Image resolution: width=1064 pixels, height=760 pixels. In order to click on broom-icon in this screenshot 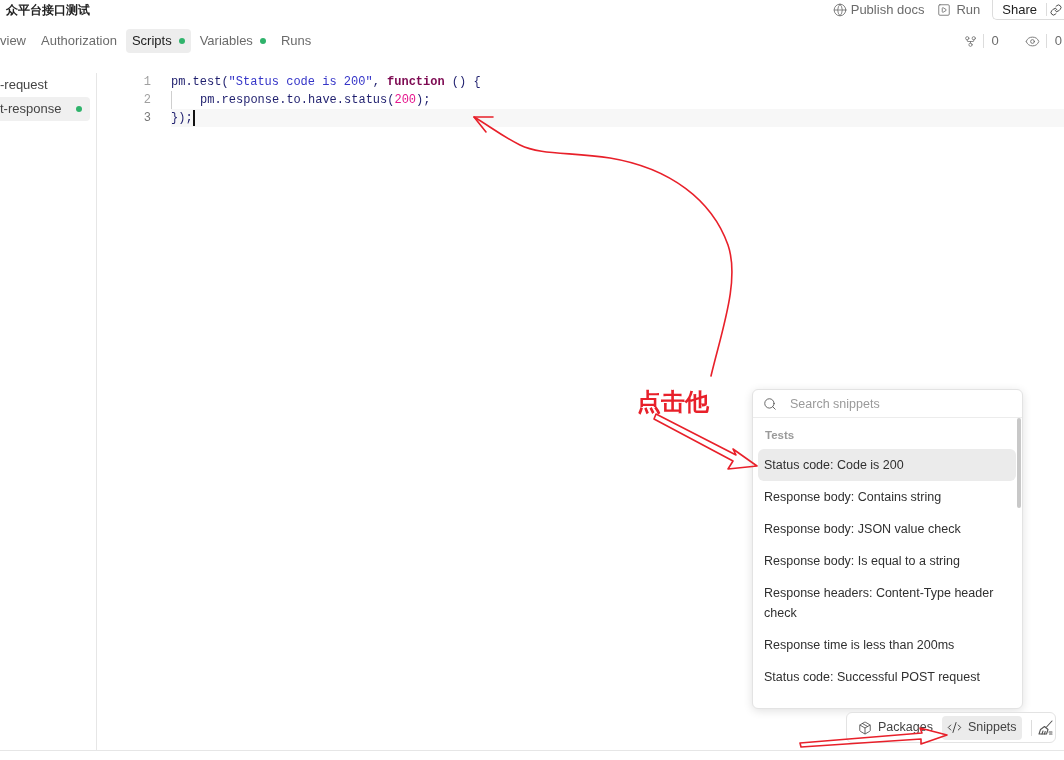, I will do `click(1045, 727)`.